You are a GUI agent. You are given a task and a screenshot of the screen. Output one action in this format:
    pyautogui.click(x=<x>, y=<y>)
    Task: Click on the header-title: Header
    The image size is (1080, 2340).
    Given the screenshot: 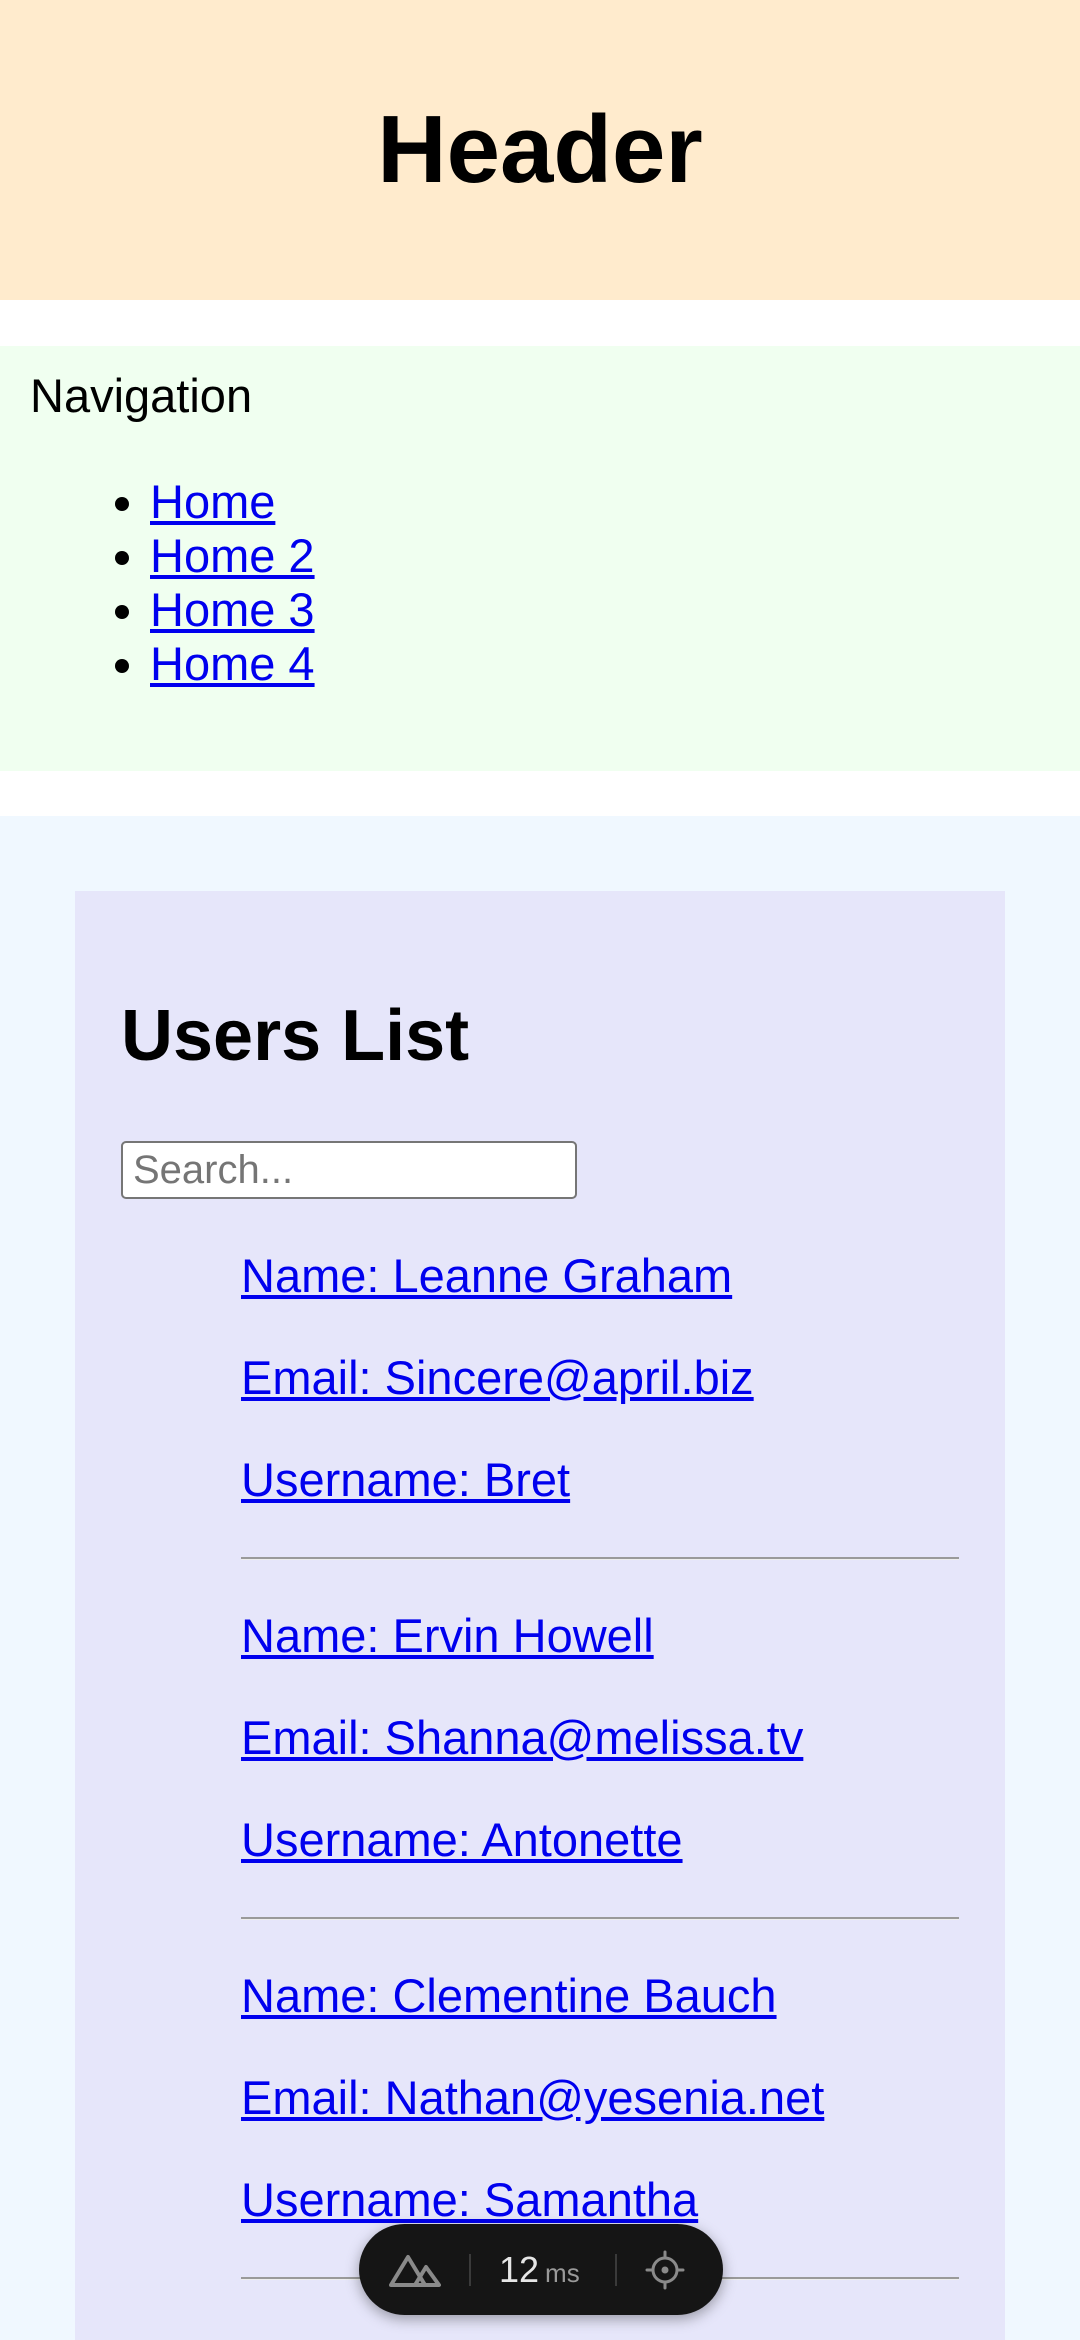 What is the action you would take?
    pyautogui.click(x=540, y=149)
    